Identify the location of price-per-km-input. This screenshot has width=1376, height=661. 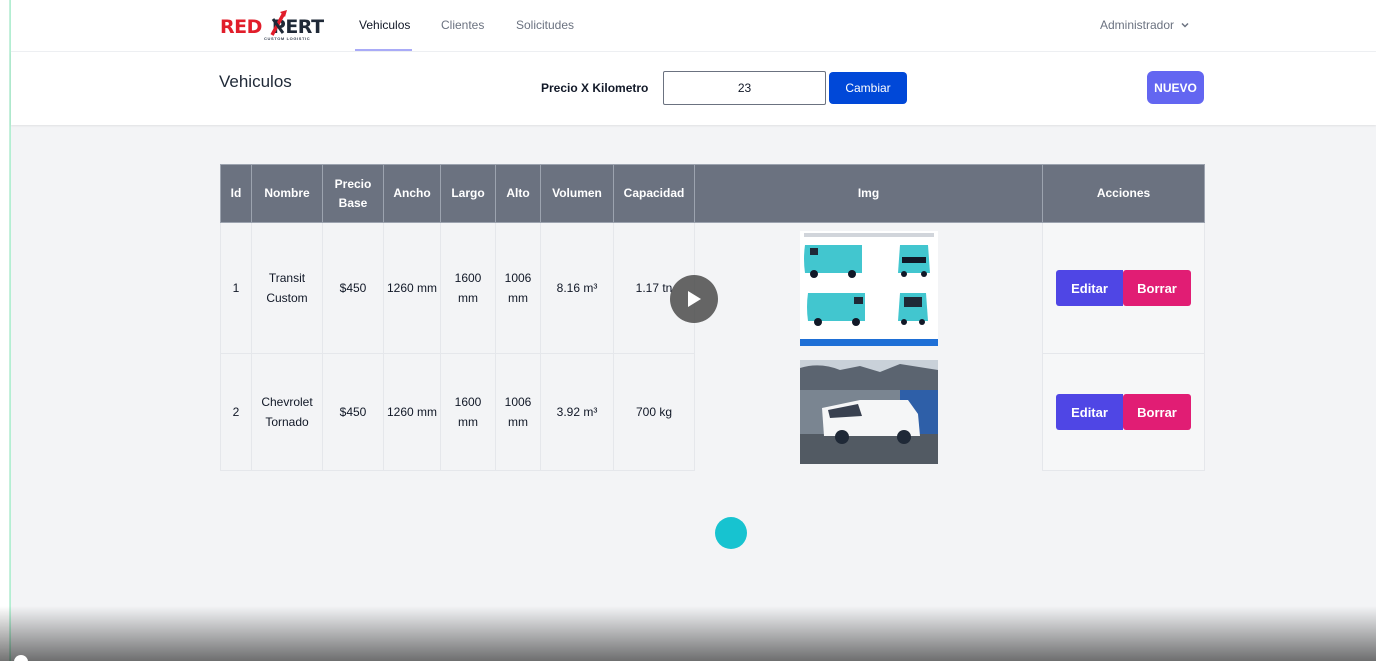
(744, 88).